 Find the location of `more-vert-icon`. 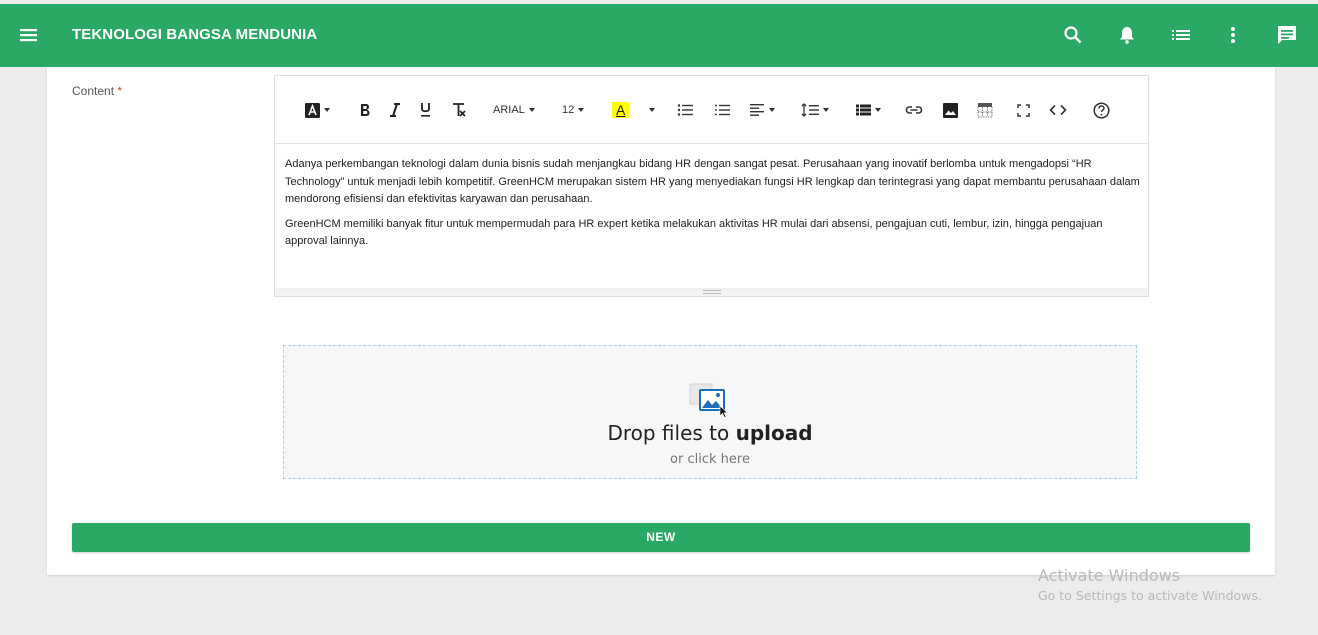

more-vert-icon is located at coordinates (1233, 35).